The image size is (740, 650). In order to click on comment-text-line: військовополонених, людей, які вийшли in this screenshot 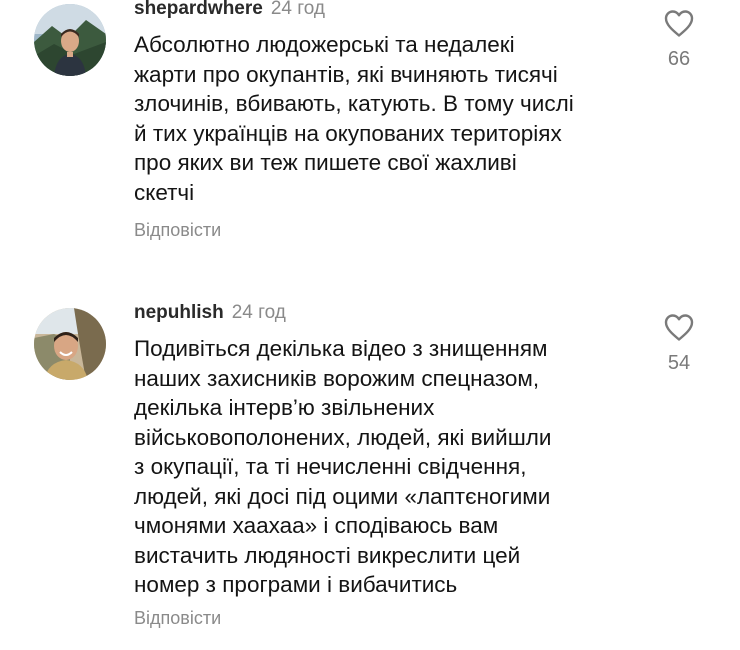, I will do `click(343, 437)`.